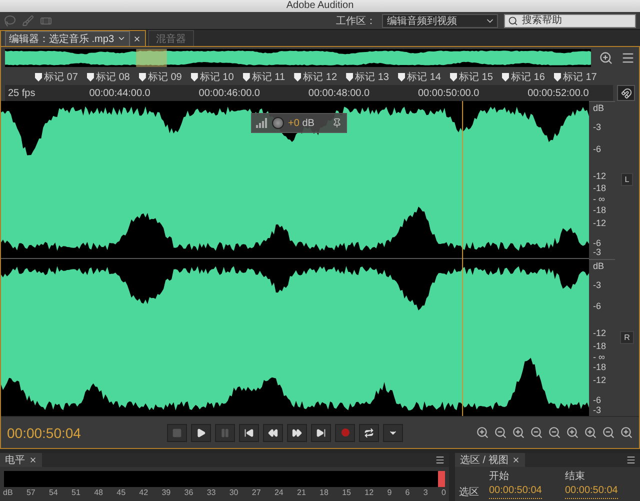 Image resolution: width=640 pixels, height=501 pixels. I want to click on rewind-icon, so click(273, 433).